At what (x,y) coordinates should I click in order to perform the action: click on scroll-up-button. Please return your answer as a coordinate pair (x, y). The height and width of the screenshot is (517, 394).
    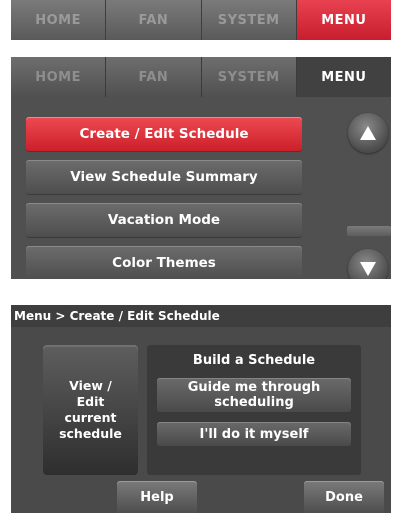
    Looking at the image, I should click on (368, 133).